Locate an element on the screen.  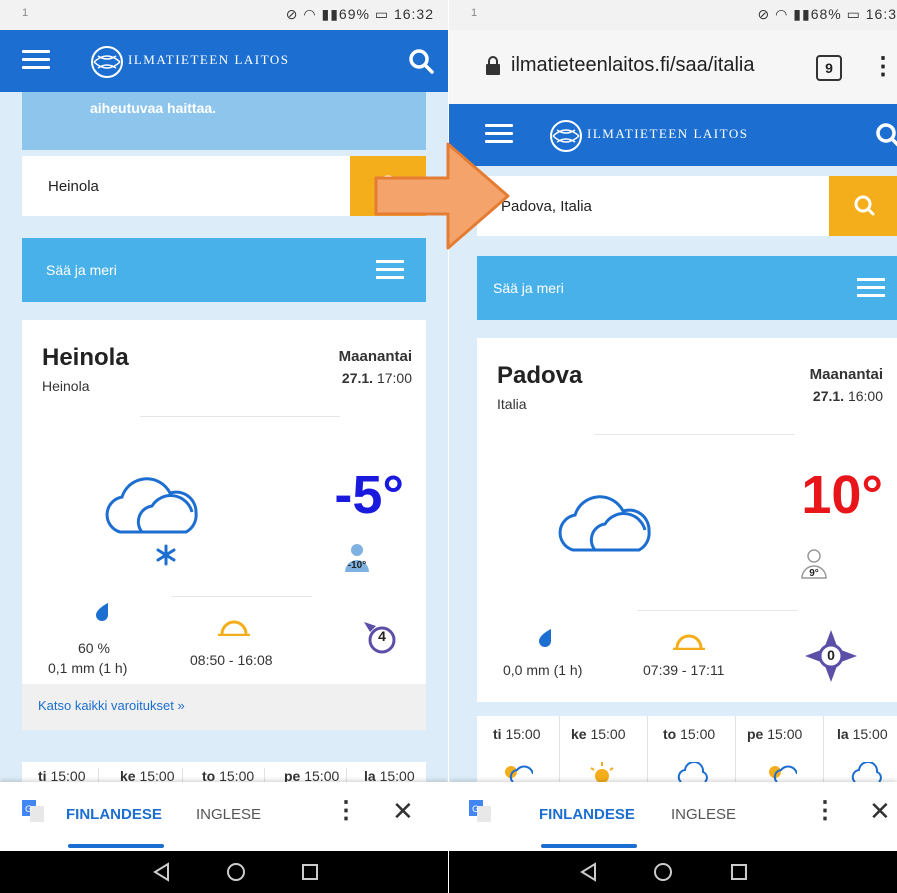
partly-cloudy-icon is located at coordinates (519, 773).